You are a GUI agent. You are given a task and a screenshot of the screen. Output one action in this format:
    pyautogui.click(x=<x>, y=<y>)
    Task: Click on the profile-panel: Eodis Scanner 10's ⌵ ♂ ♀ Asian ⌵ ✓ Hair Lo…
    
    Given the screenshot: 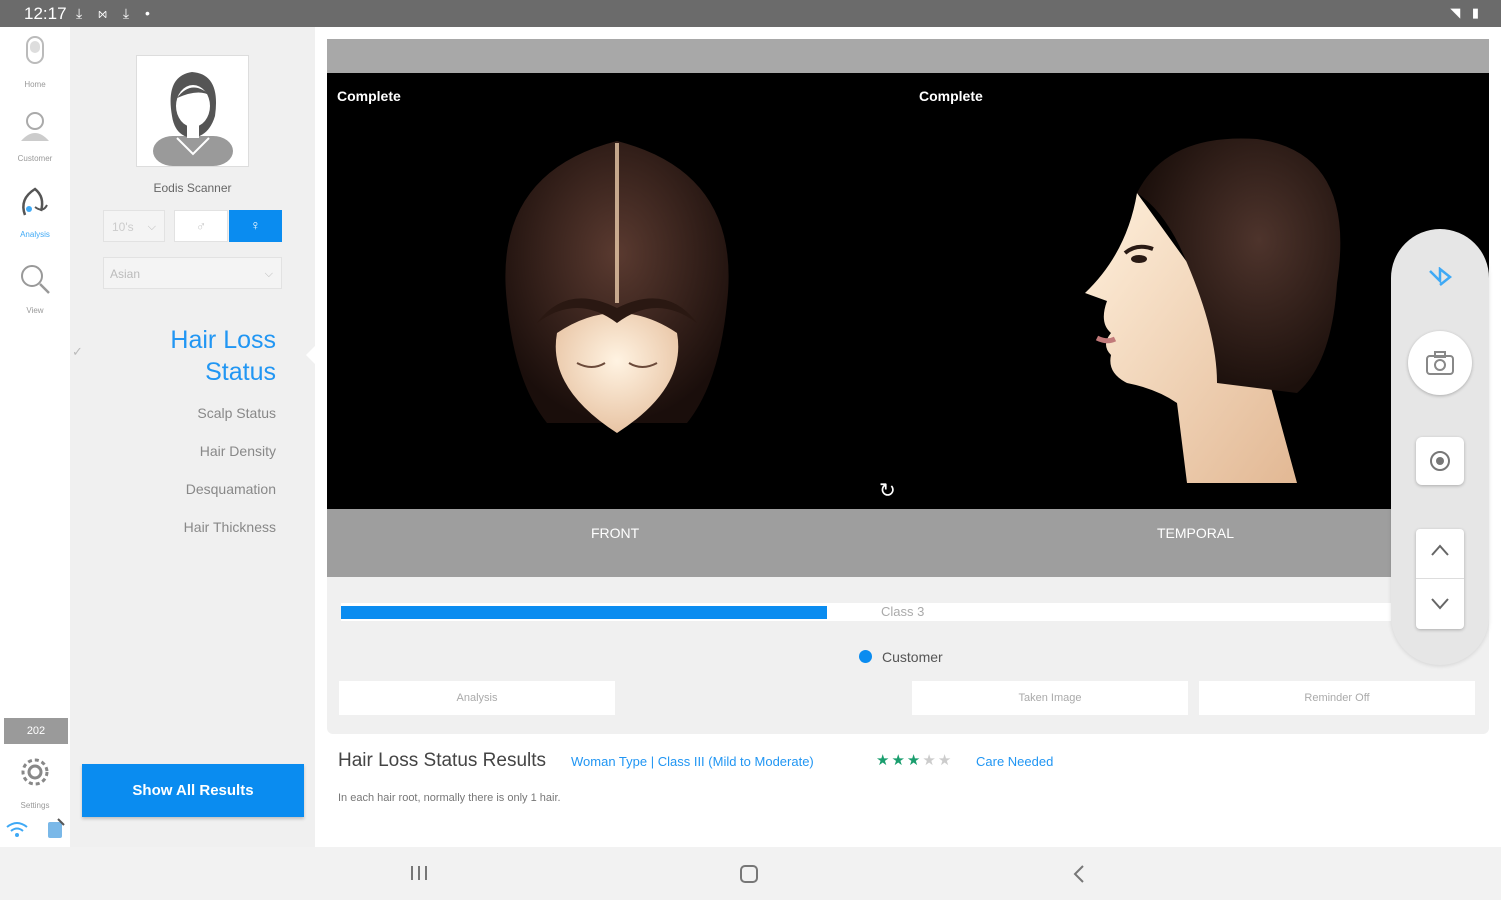 What is the action you would take?
    pyautogui.click(x=193, y=437)
    